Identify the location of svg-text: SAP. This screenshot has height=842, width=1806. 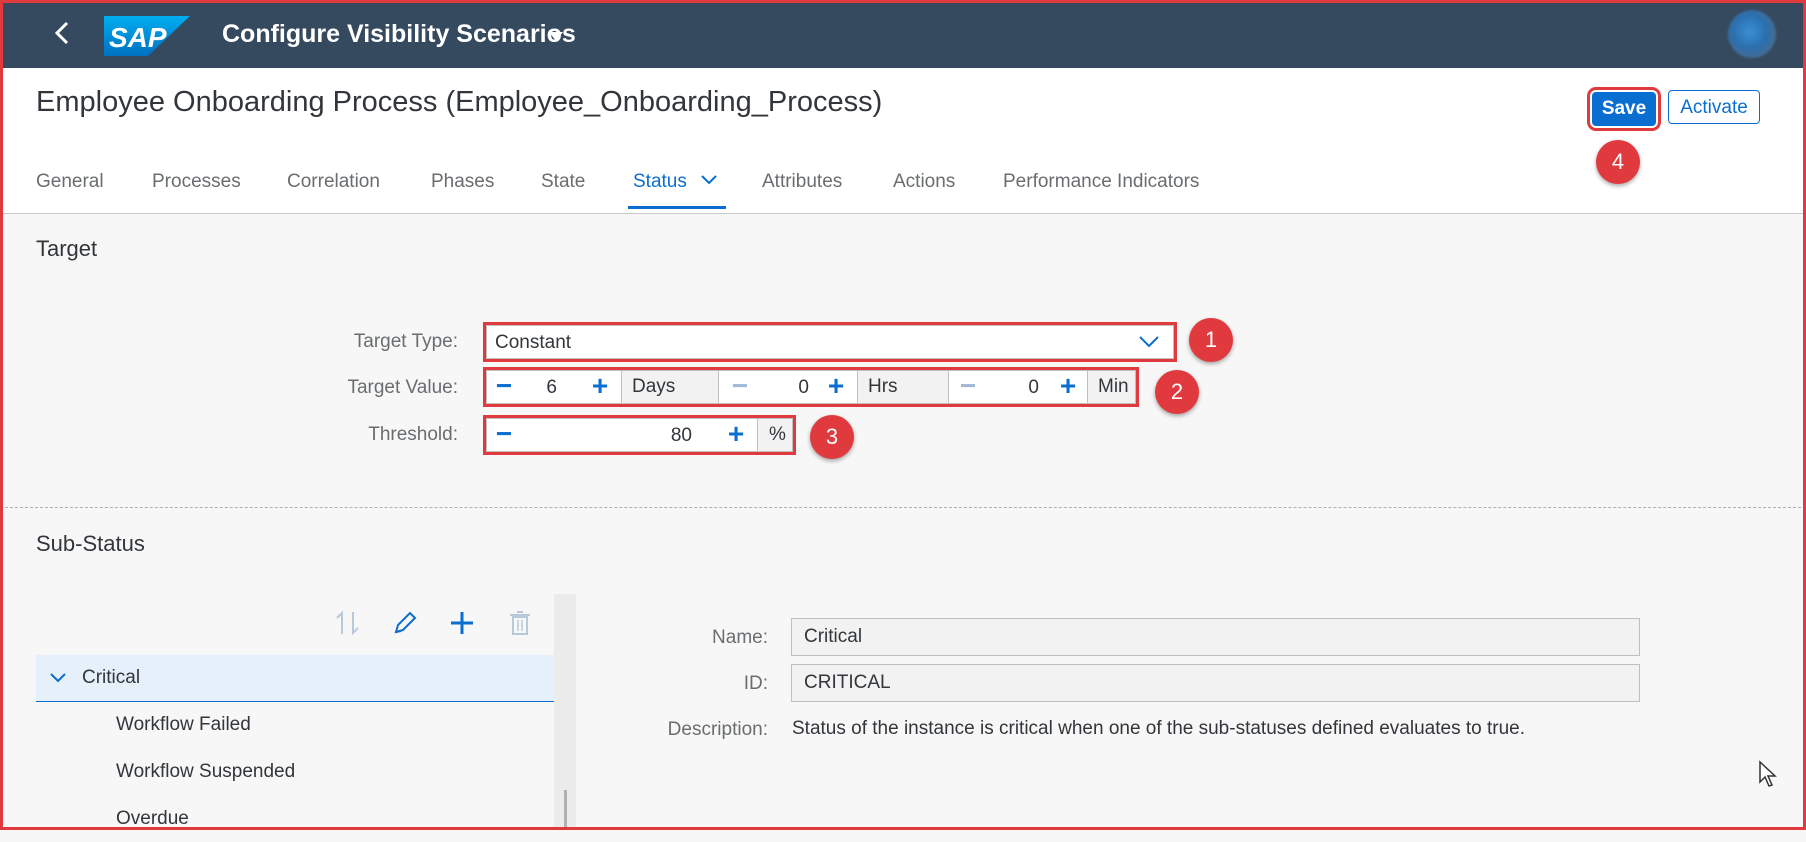
(138, 37).